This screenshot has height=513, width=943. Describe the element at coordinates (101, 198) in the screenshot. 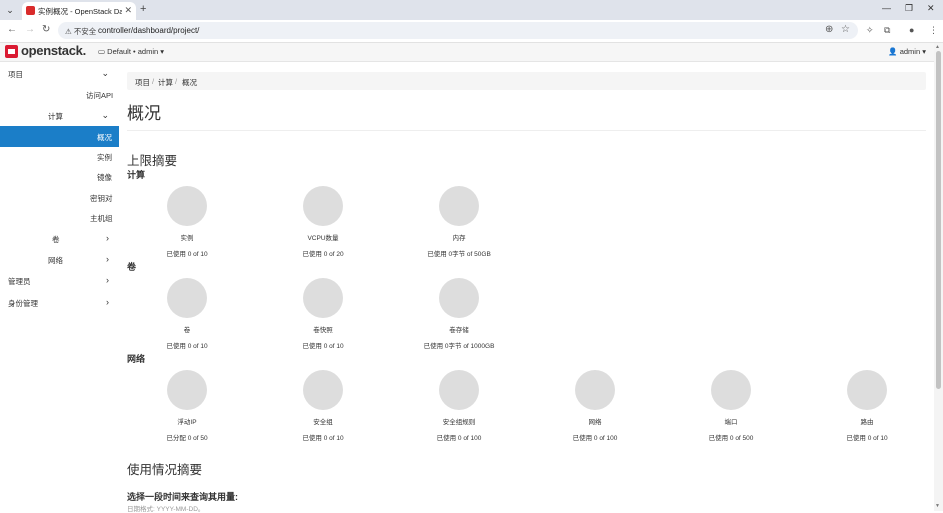

I see `sidebar-item-keypairs: 密钥对` at that location.